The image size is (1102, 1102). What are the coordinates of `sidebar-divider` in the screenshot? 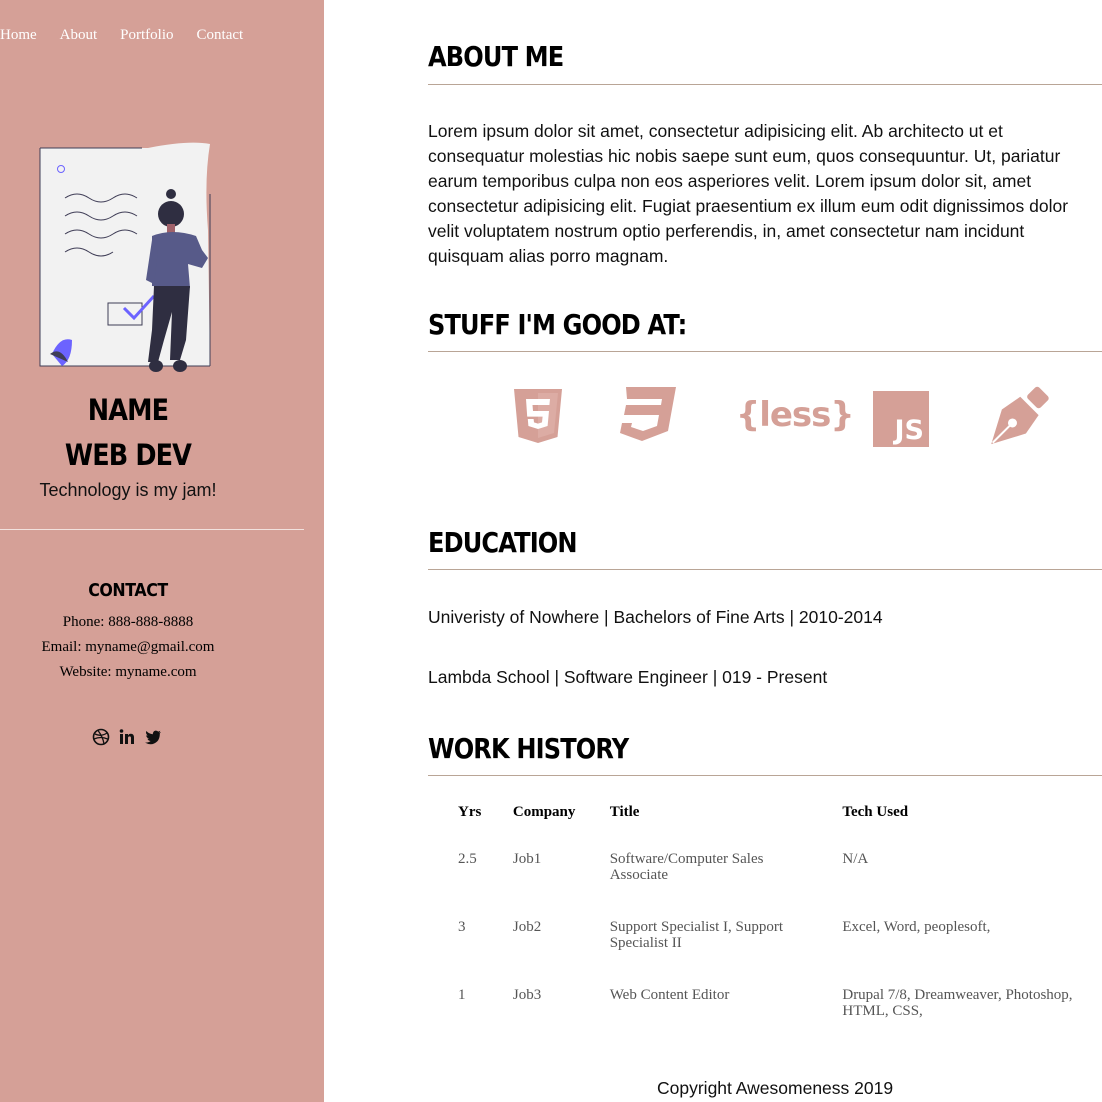 It's located at (152, 529).